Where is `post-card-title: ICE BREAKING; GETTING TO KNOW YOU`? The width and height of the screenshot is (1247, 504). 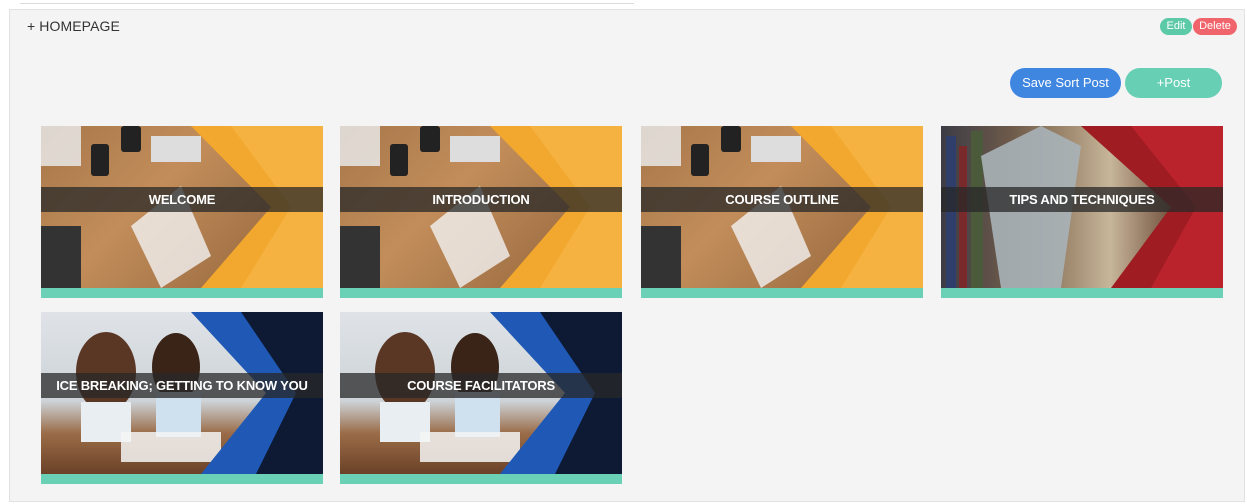 post-card-title: ICE BREAKING; GETTING TO KNOW YOU is located at coordinates (182, 385).